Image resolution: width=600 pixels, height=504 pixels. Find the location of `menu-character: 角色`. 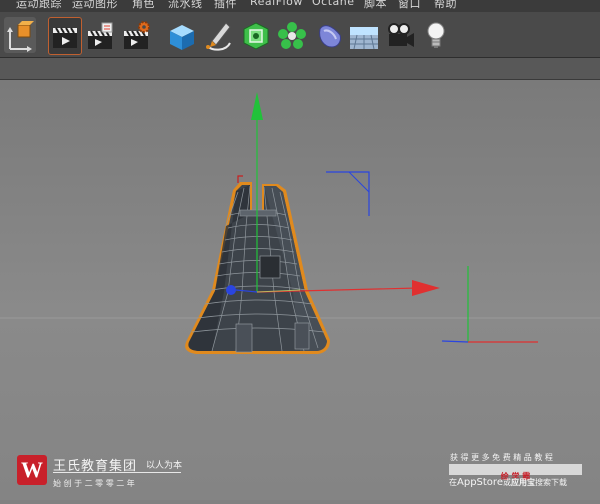

menu-character: 角色 is located at coordinates (143, 5).